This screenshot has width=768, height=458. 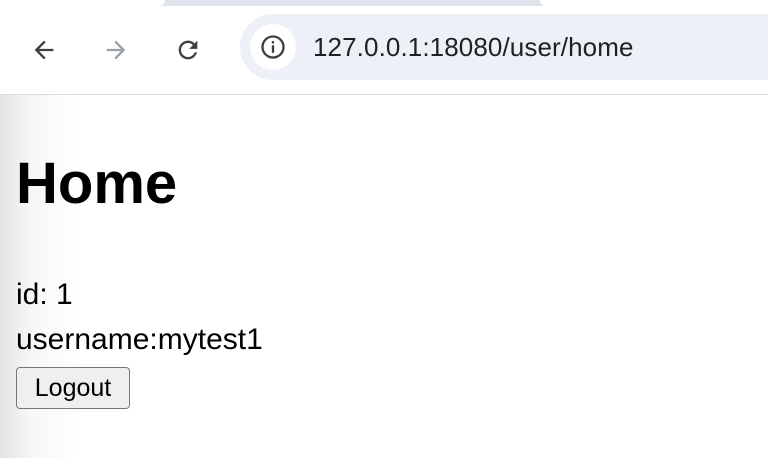 I want to click on reload-icon, so click(x=188, y=50).